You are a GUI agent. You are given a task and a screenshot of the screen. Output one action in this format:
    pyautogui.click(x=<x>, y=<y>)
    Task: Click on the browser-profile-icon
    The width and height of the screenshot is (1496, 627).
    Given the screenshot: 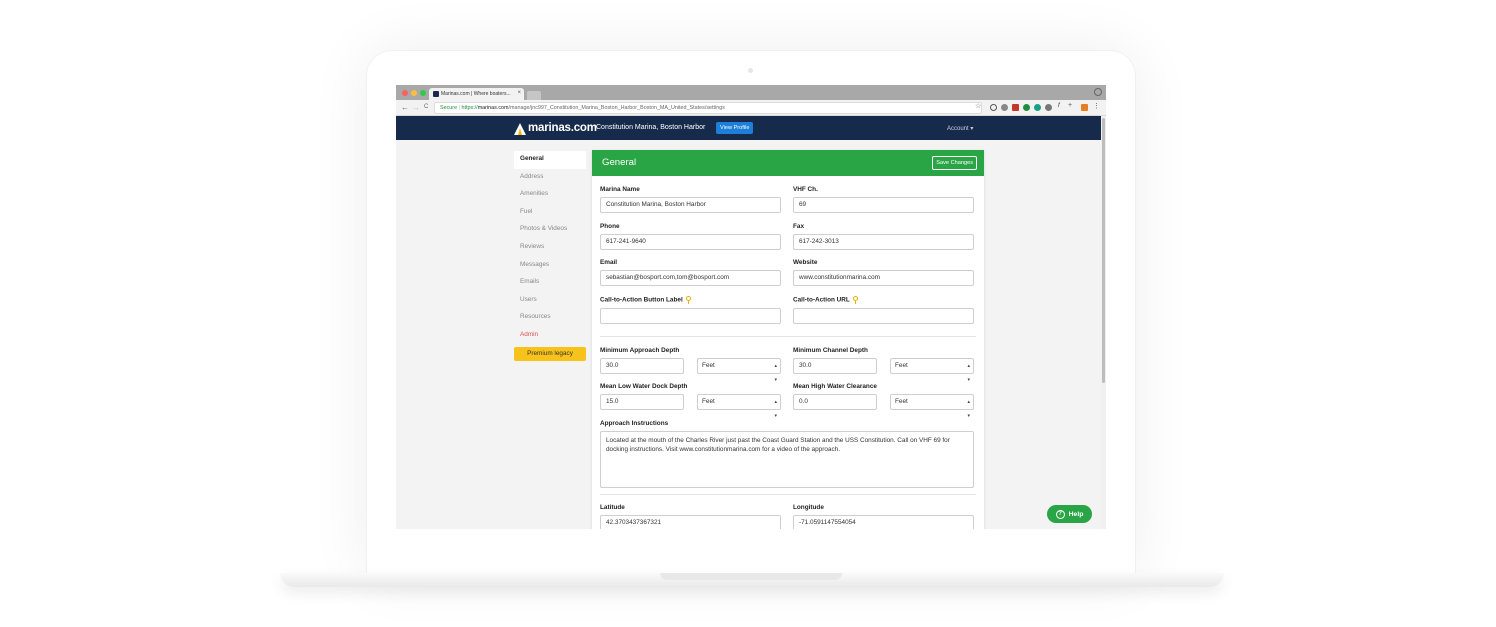 What is the action you would take?
    pyautogui.click(x=1098, y=92)
    